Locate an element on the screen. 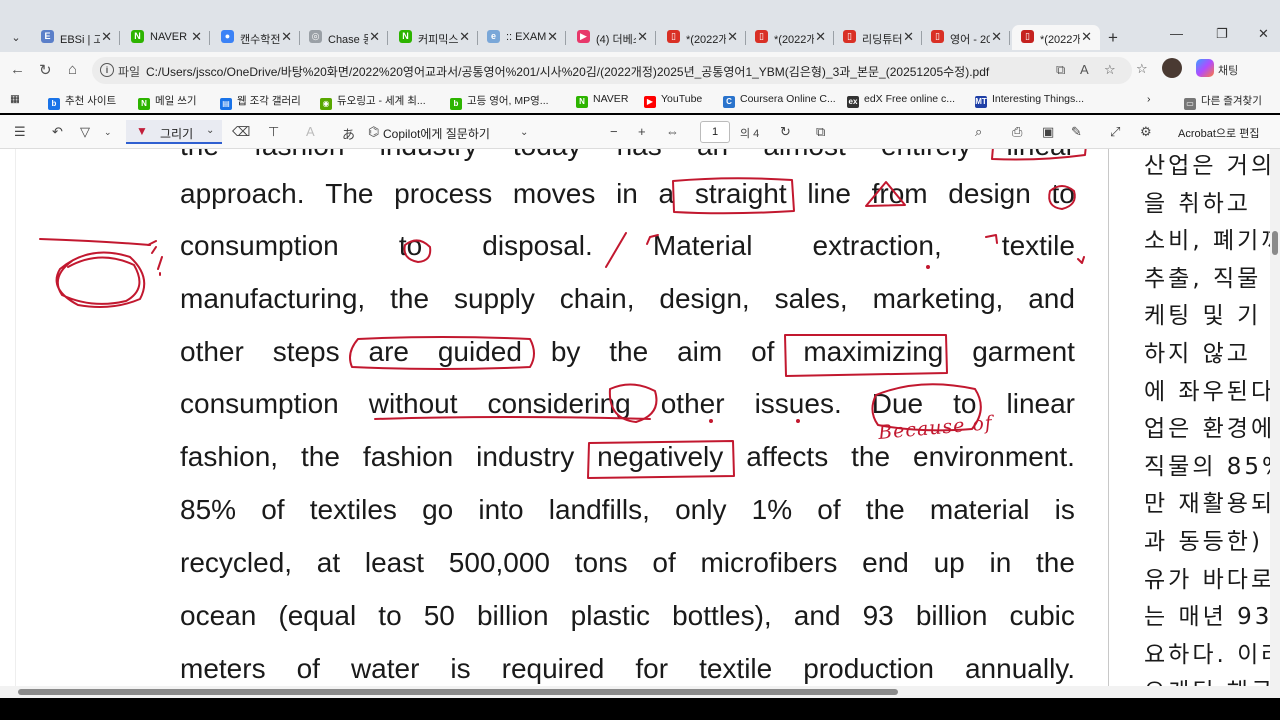  fullscreen-icon: ⤢ is located at coordinates (1115, 132).